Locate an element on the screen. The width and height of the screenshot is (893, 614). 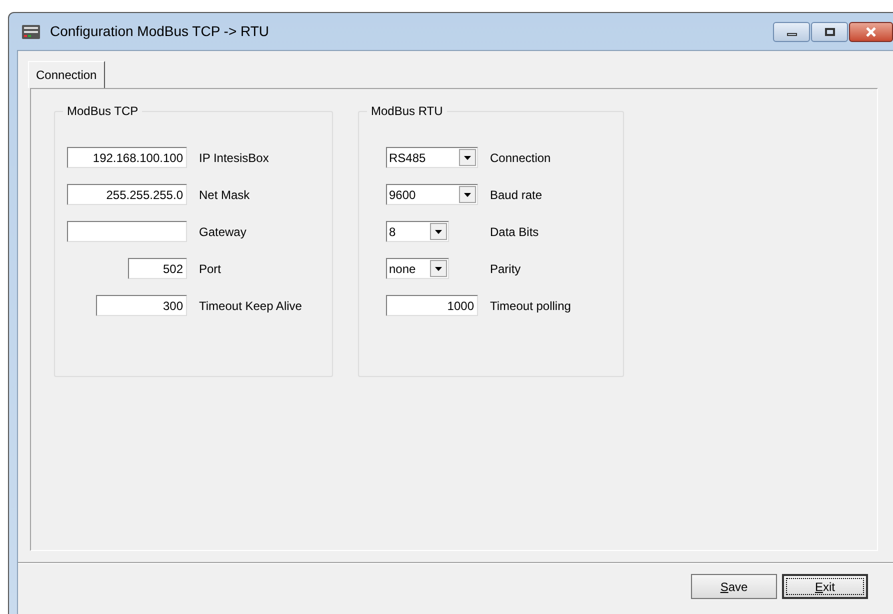
field-label: Baud rate is located at coordinates (516, 195).